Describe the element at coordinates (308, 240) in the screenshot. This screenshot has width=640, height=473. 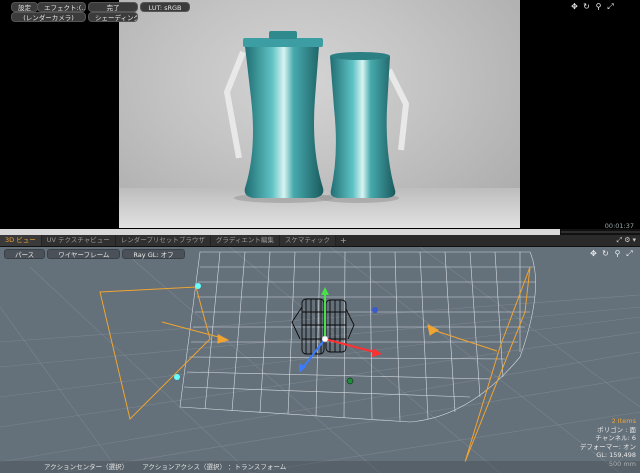
I see `tab-schematic: スケマティック` at that location.